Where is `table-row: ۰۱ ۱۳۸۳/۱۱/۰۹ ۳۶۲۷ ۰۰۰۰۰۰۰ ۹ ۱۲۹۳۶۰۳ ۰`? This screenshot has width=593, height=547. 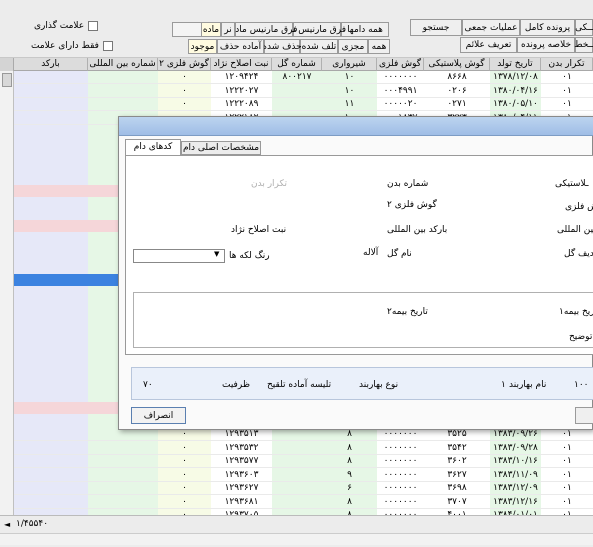 table-row: ۰۱ ۱۳۸۳/۱۱/۰۹ ۳۶۲۷ ۰۰۰۰۰۰۰ ۹ ۱۲۹۳۶۰۳ ۰ is located at coordinates (296, 475).